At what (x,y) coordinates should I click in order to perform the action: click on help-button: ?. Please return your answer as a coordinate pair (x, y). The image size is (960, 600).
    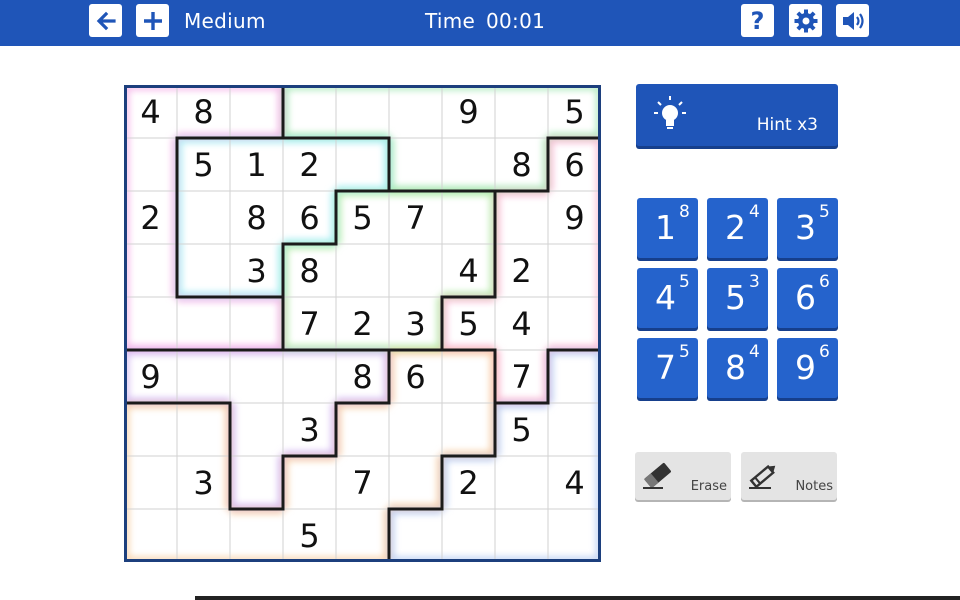
    Looking at the image, I should click on (757, 20).